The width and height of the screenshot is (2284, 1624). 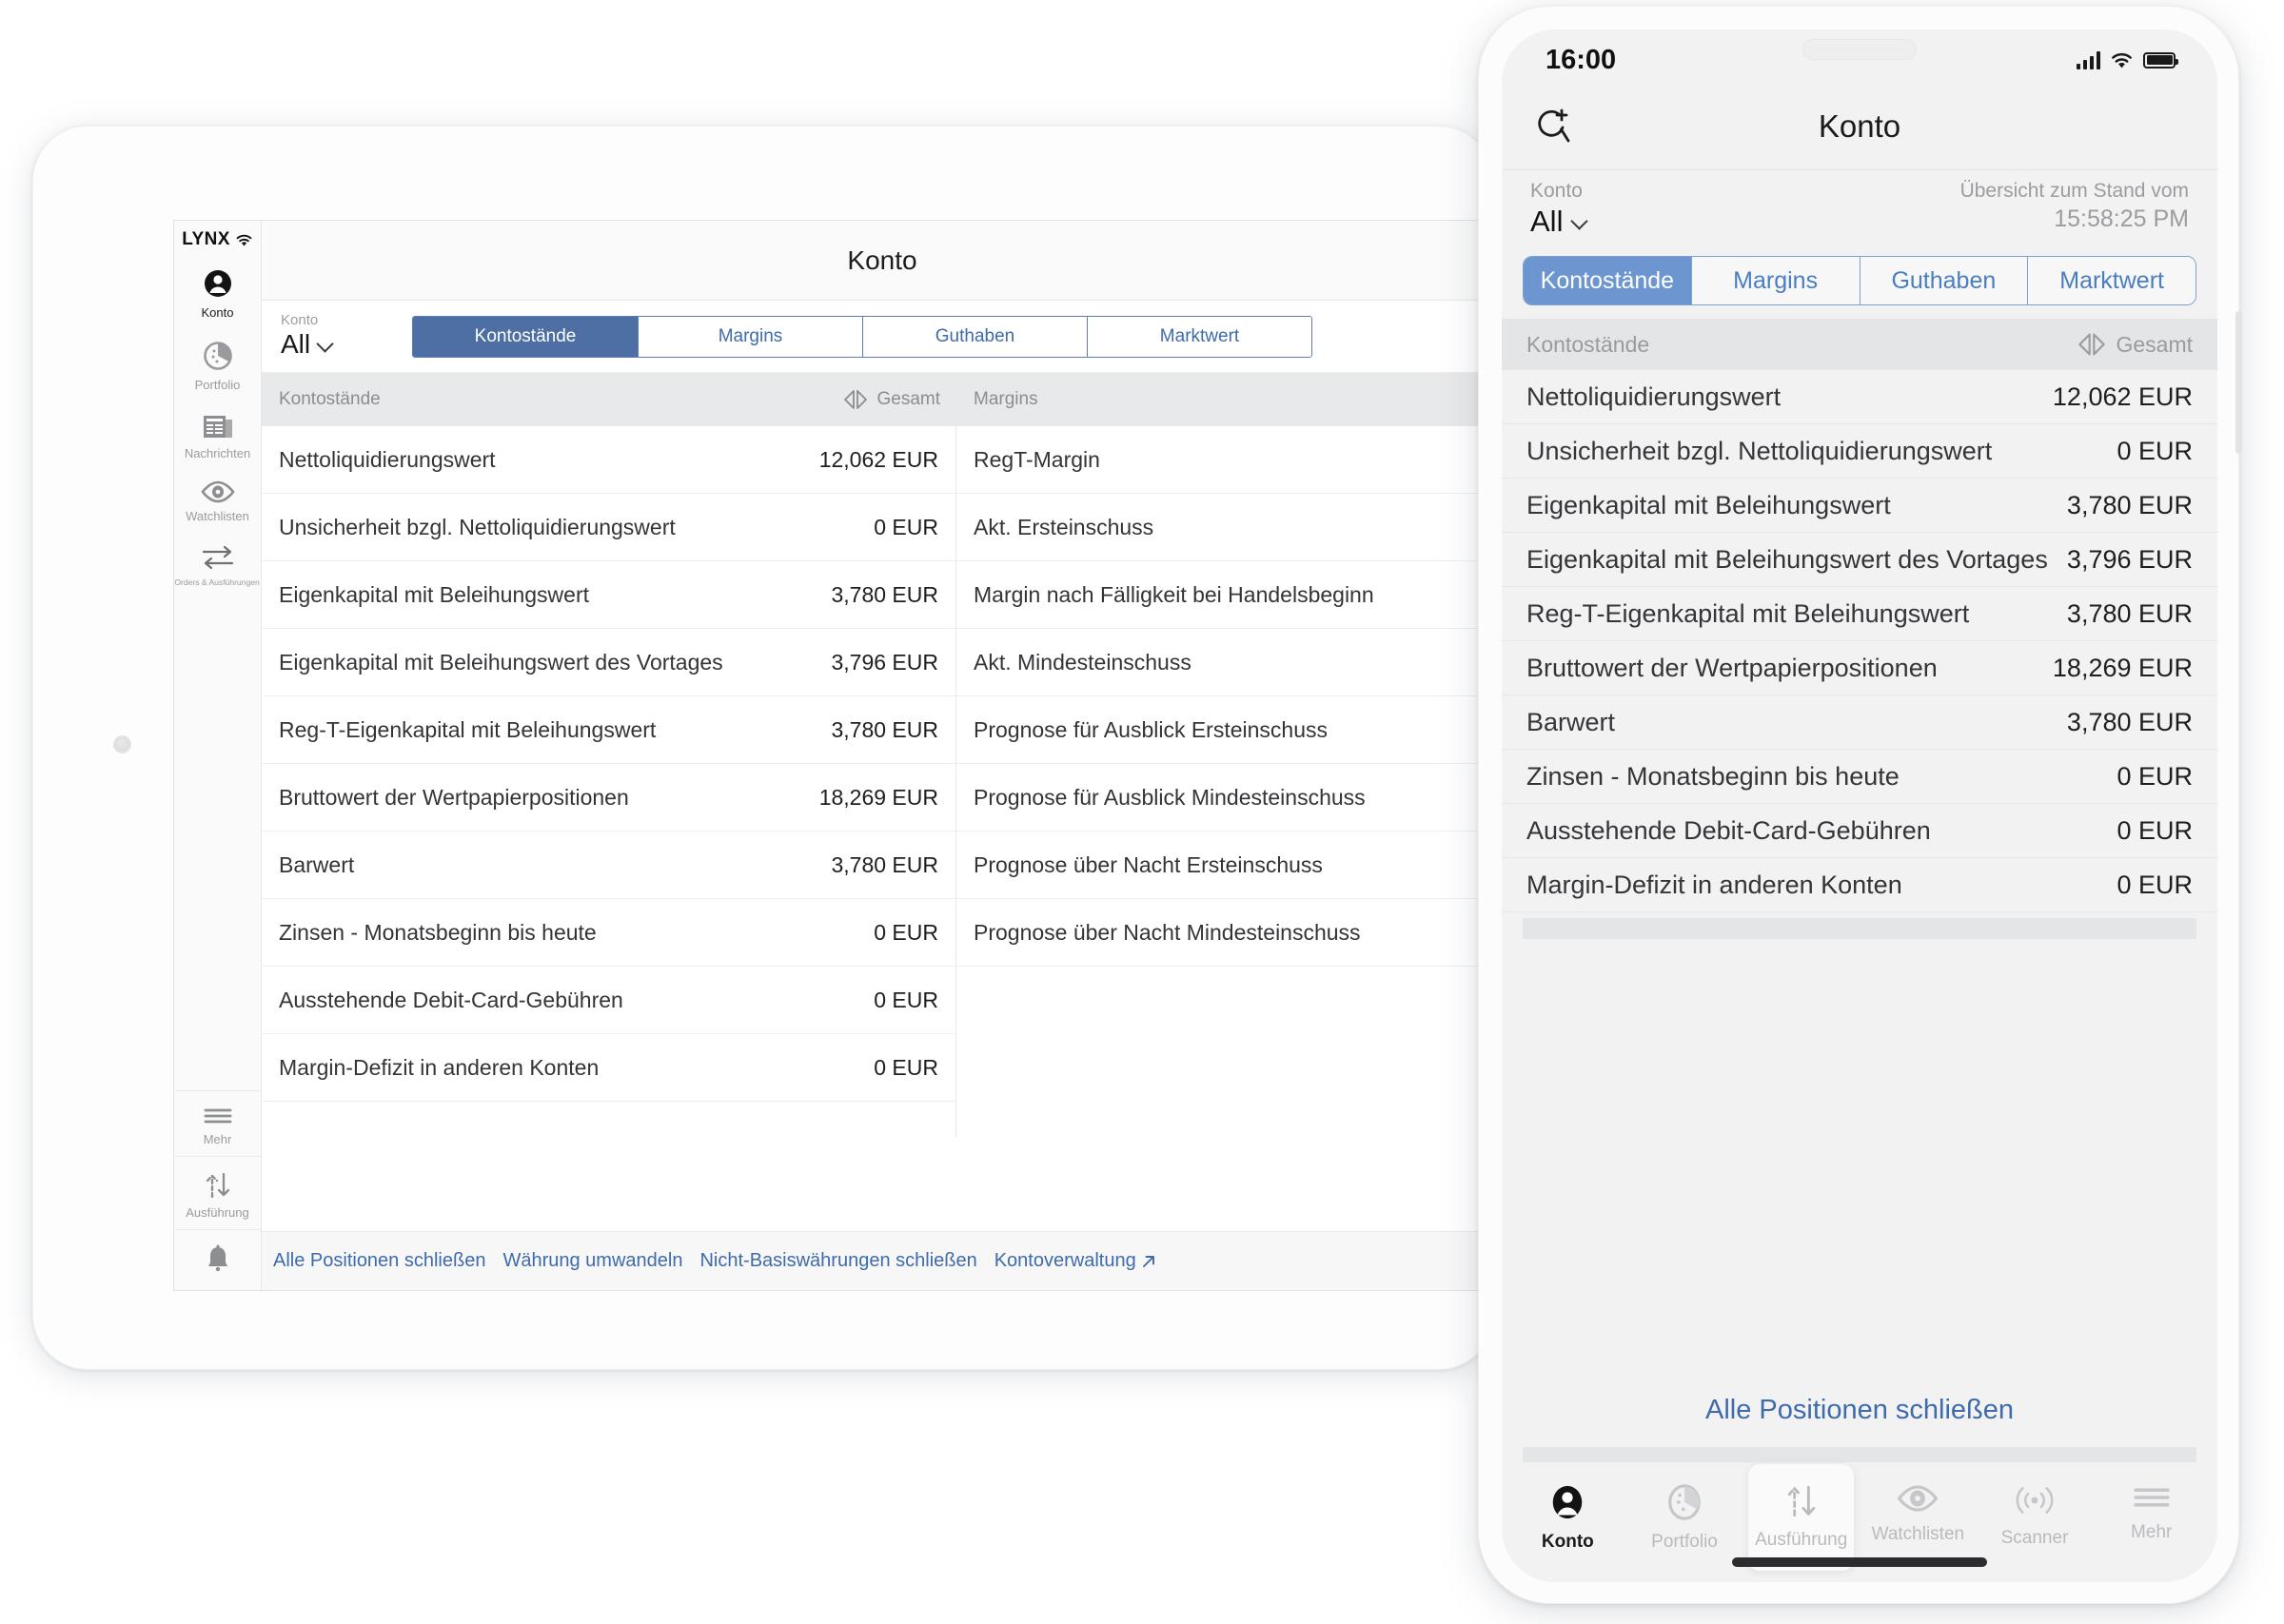 I want to click on sidebar-item-mehr: Mehr, so click(x=217, y=1123).